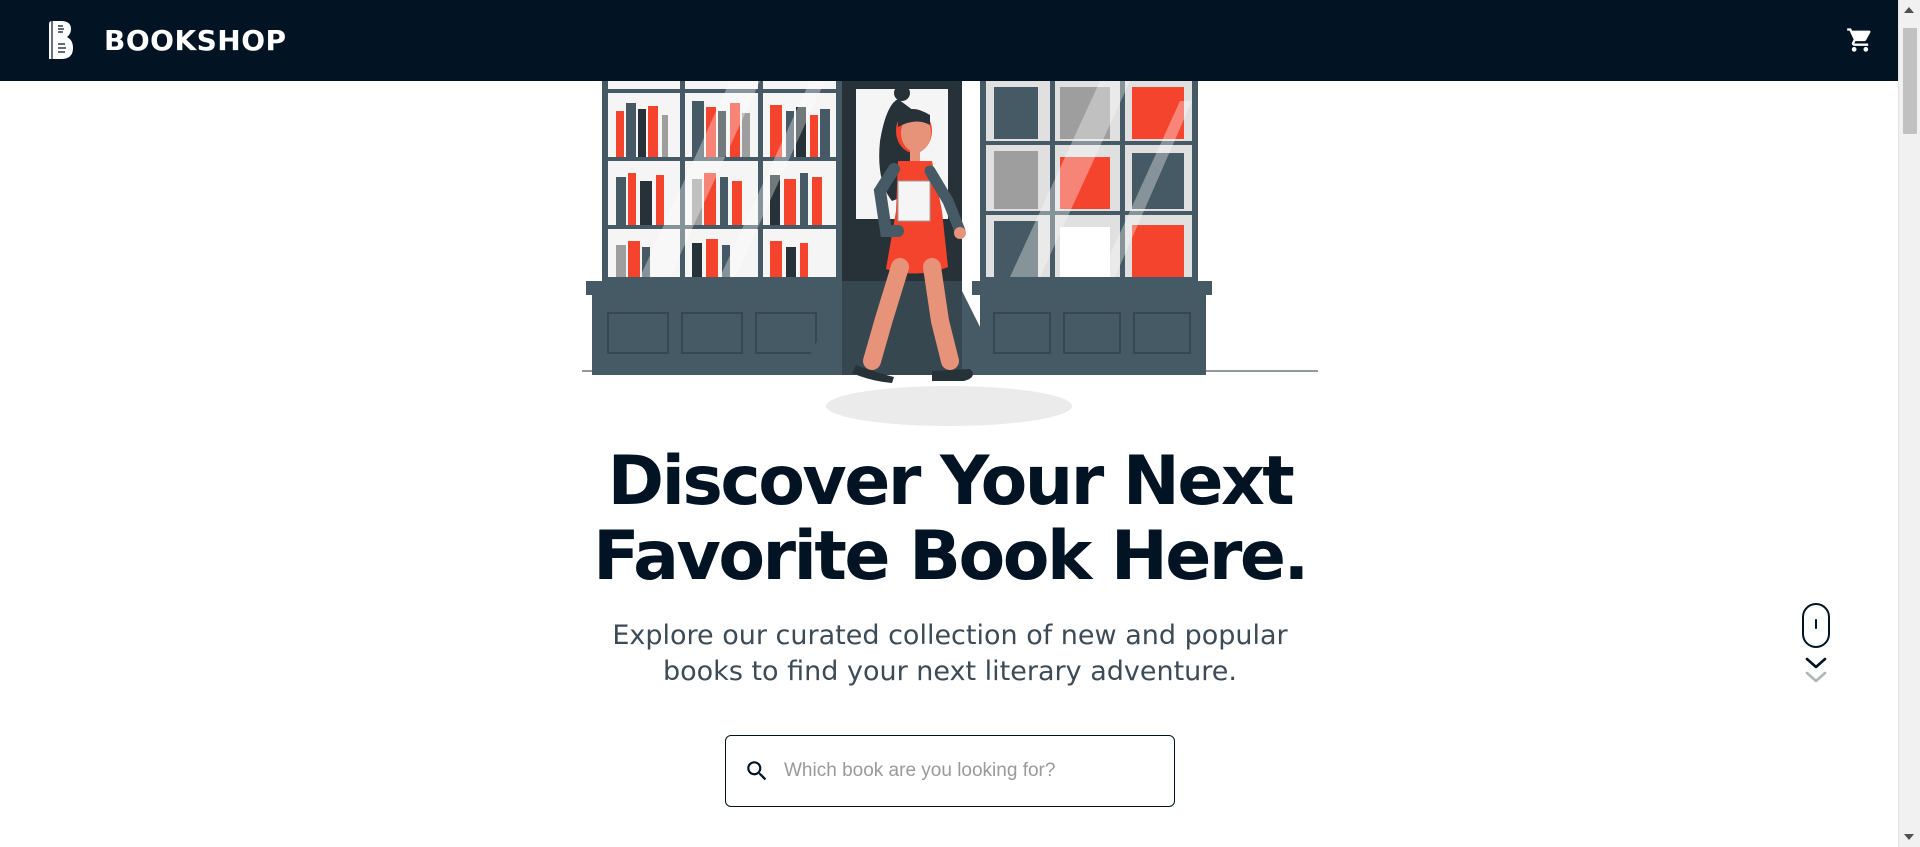 The image size is (1920, 847). I want to click on page-scrollbar, so click(1909, 423).